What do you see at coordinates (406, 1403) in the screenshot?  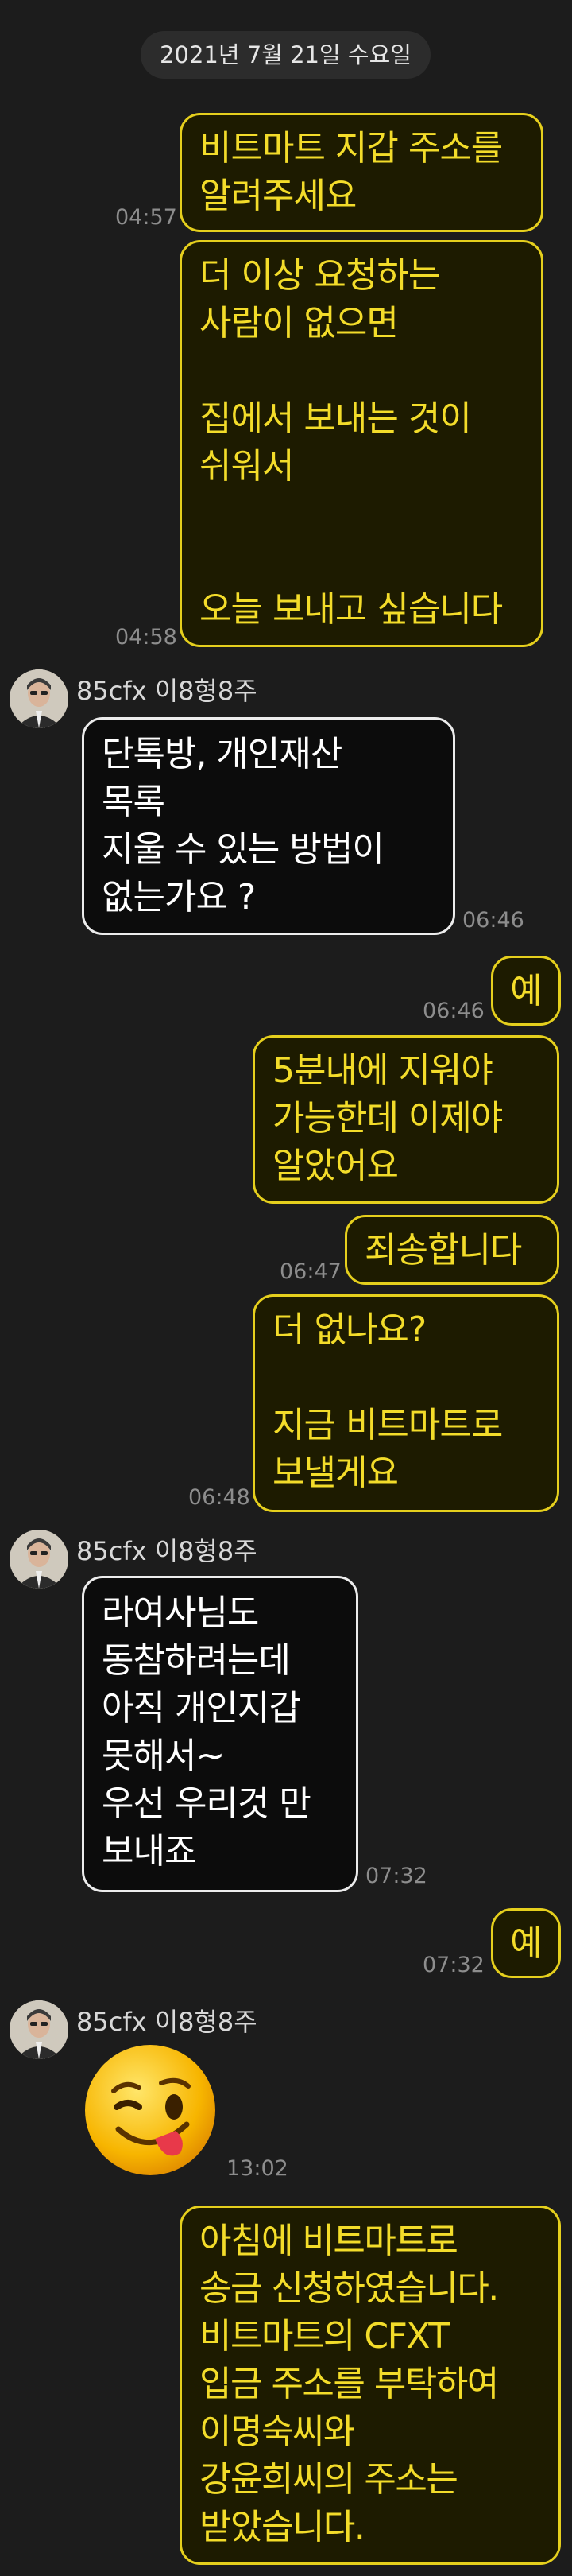 I see `message-bubble: 더 없나요? 지금 비트마트로 보낼게요` at bounding box center [406, 1403].